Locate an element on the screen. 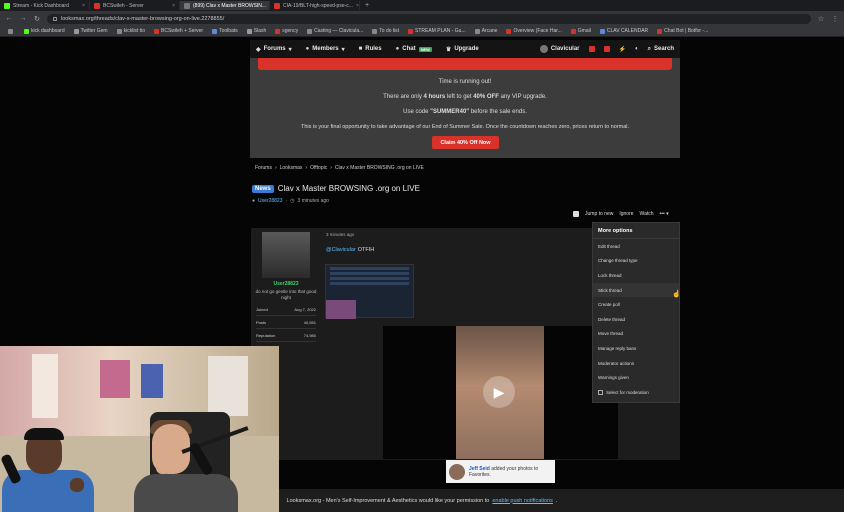 This screenshot has width=844, height=512. play-icon: ▶ is located at coordinates (499, 392).